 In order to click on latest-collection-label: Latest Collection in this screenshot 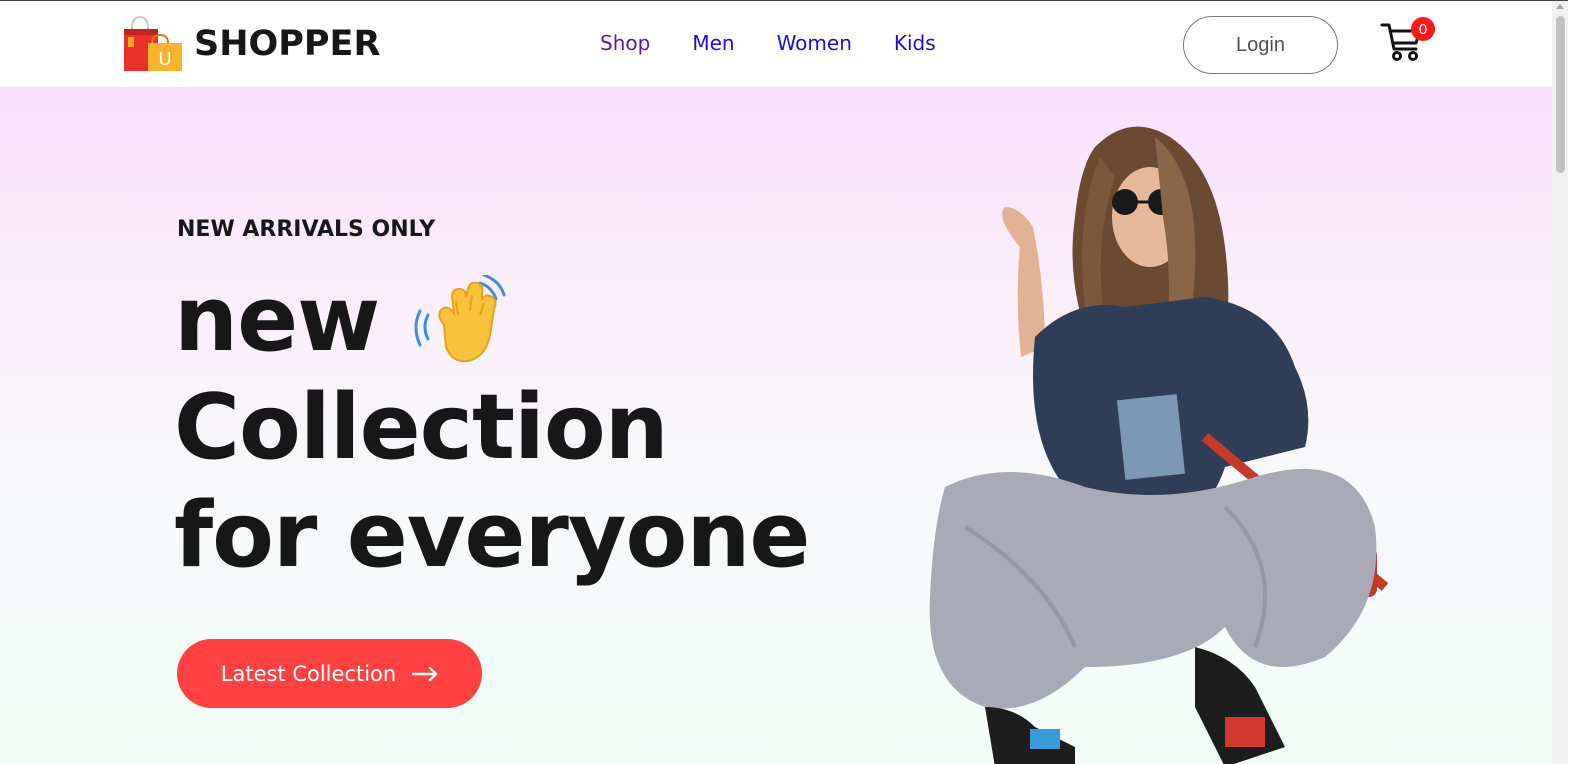, I will do `click(308, 673)`.